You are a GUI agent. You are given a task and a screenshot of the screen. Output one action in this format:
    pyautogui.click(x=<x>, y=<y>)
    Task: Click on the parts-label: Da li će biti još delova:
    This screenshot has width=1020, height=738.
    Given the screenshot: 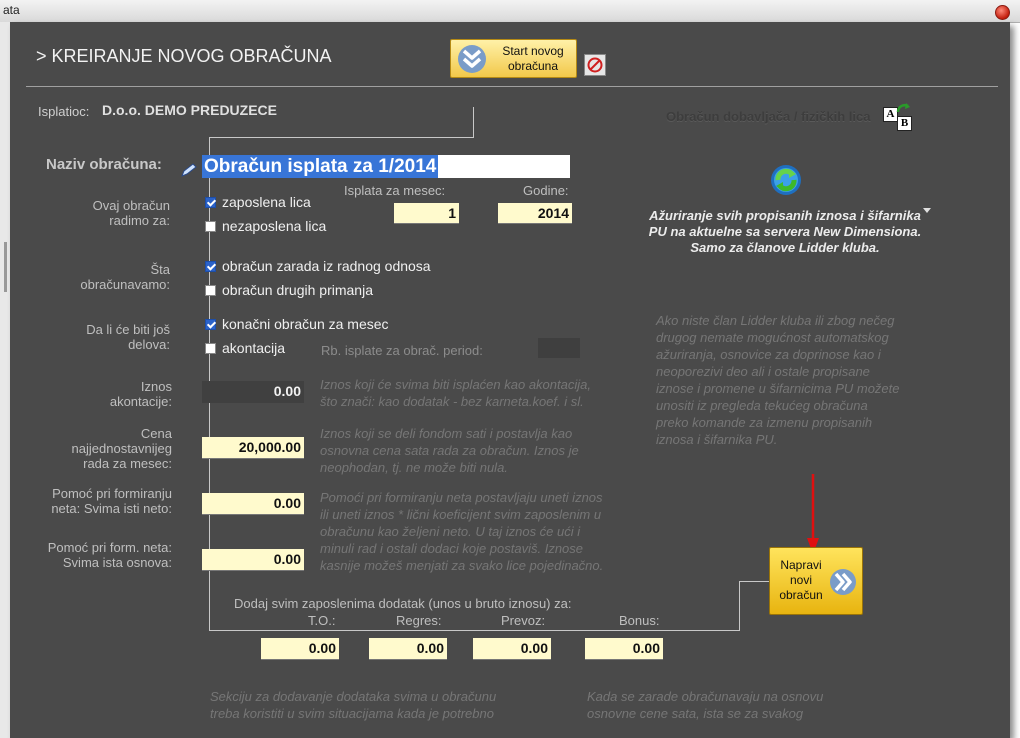 What is the action you would take?
    pyautogui.click(x=95, y=337)
    